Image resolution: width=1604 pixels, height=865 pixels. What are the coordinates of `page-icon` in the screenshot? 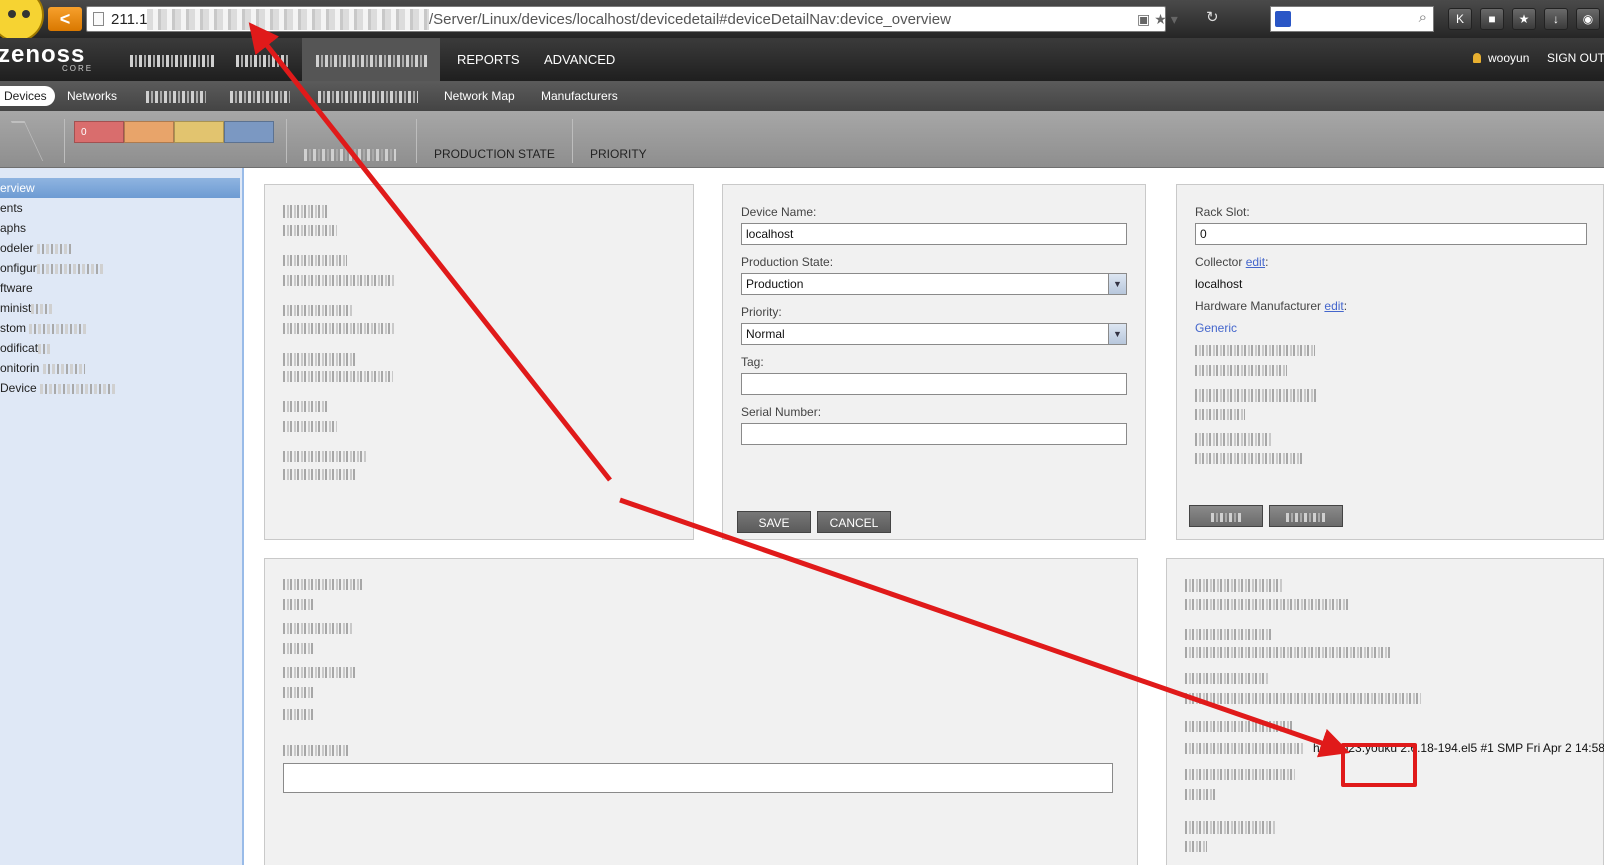 It's located at (98, 19).